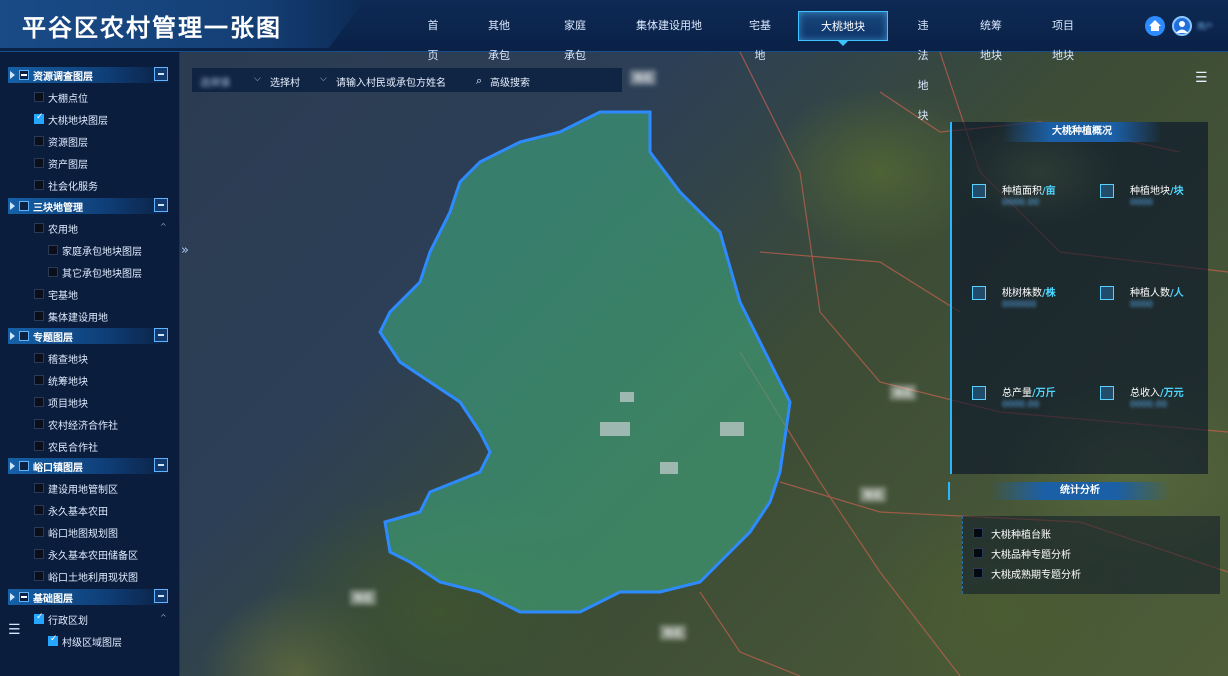 The width and height of the screenshot is (1228, 676). I want to click on nav-other-contract: 其他承包, so click(499, 31).